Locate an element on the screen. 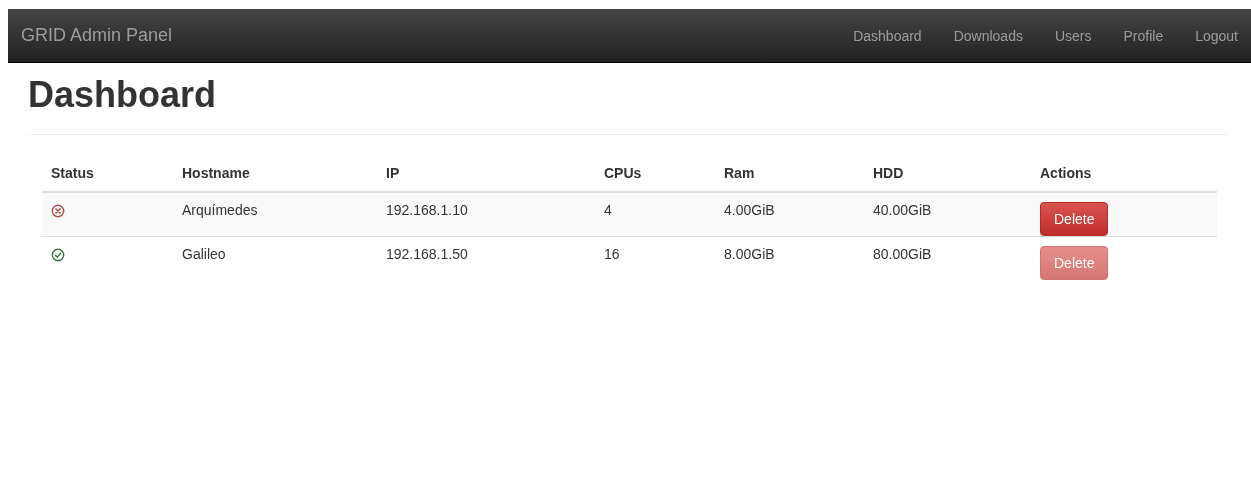  column-header: IP is located at coordinates (393, 173).